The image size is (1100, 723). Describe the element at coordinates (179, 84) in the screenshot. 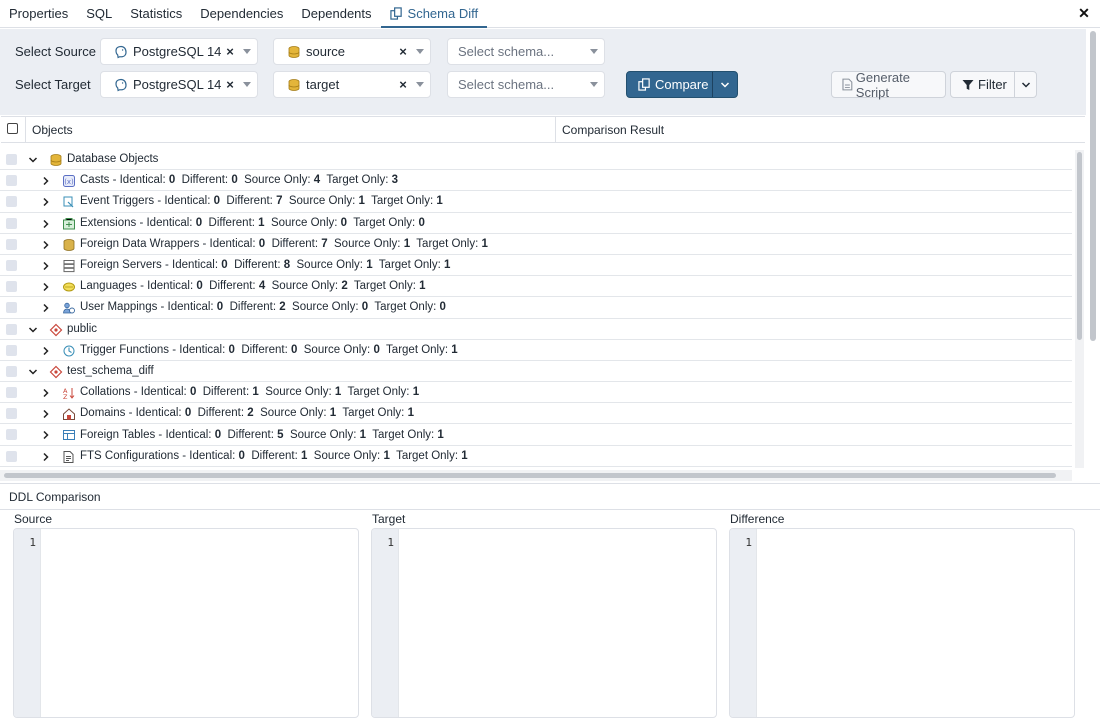

I see `target-server-select: PostgreSQL 14 ×` at that location.